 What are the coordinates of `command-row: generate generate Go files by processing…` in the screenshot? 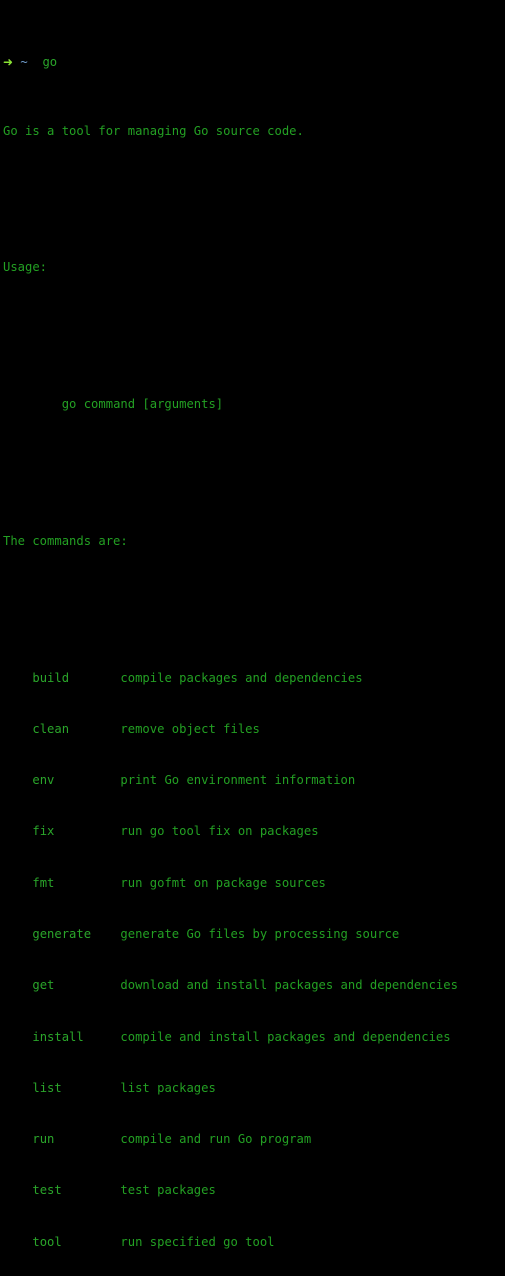 It's located at (254, 934).